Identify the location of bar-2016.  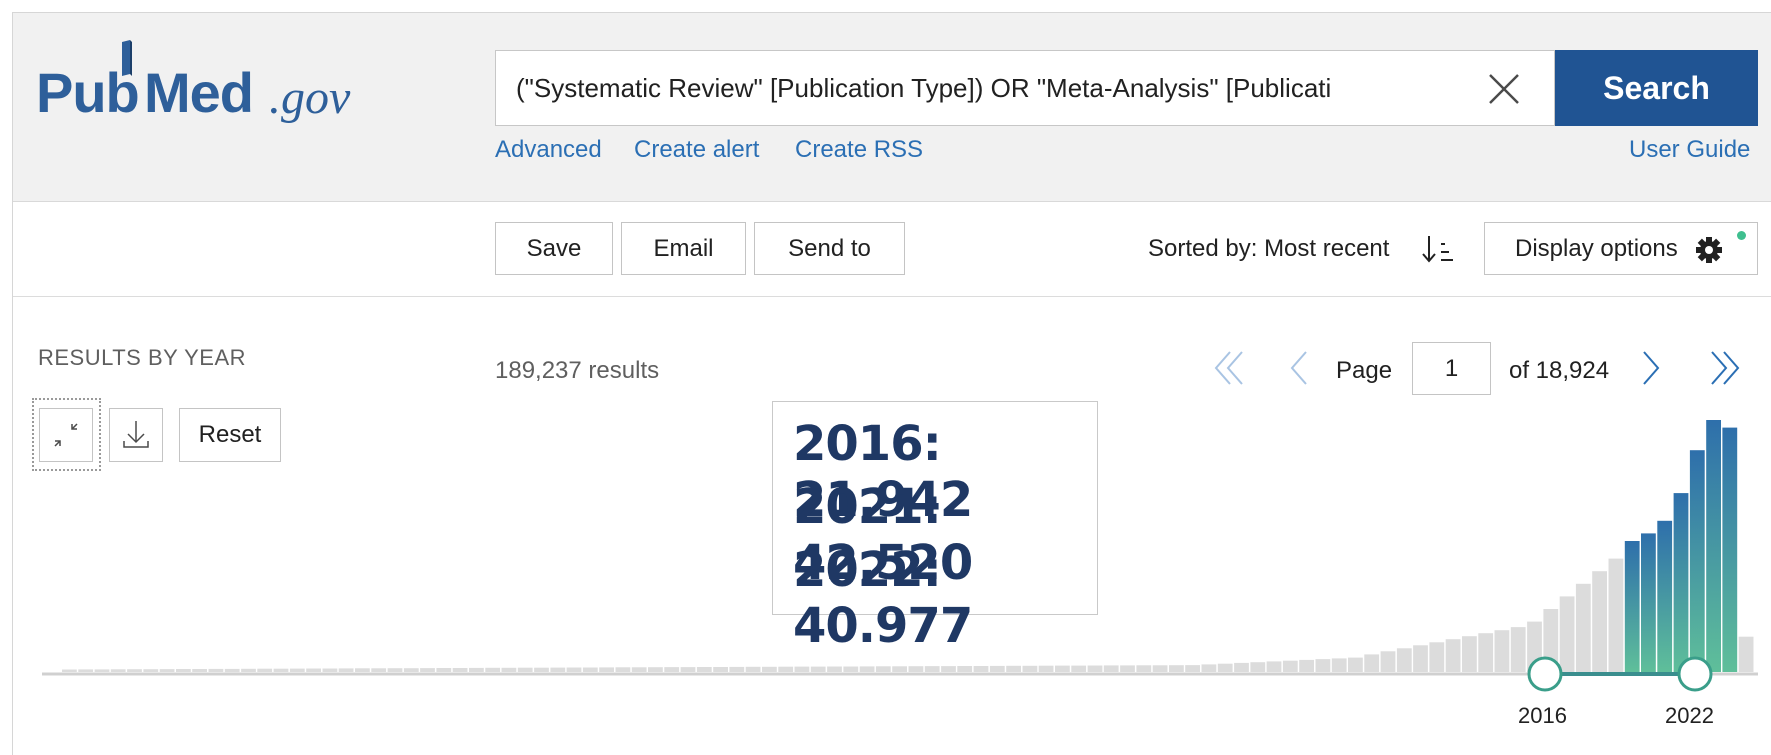
(1632, 606).